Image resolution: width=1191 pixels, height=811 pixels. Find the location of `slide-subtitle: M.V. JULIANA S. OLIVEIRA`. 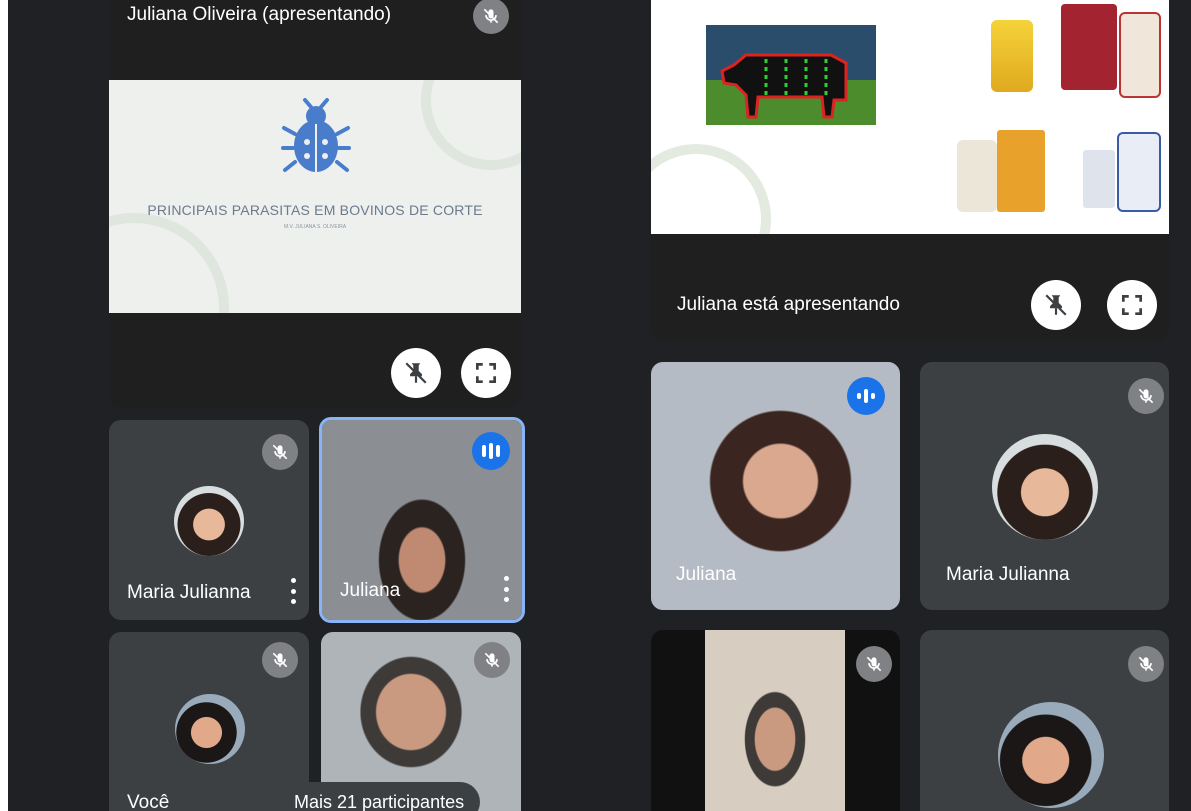

slide-subtitle: M.V. JULIANA S. OLIVEIRA is located at coordinates (315, 227).